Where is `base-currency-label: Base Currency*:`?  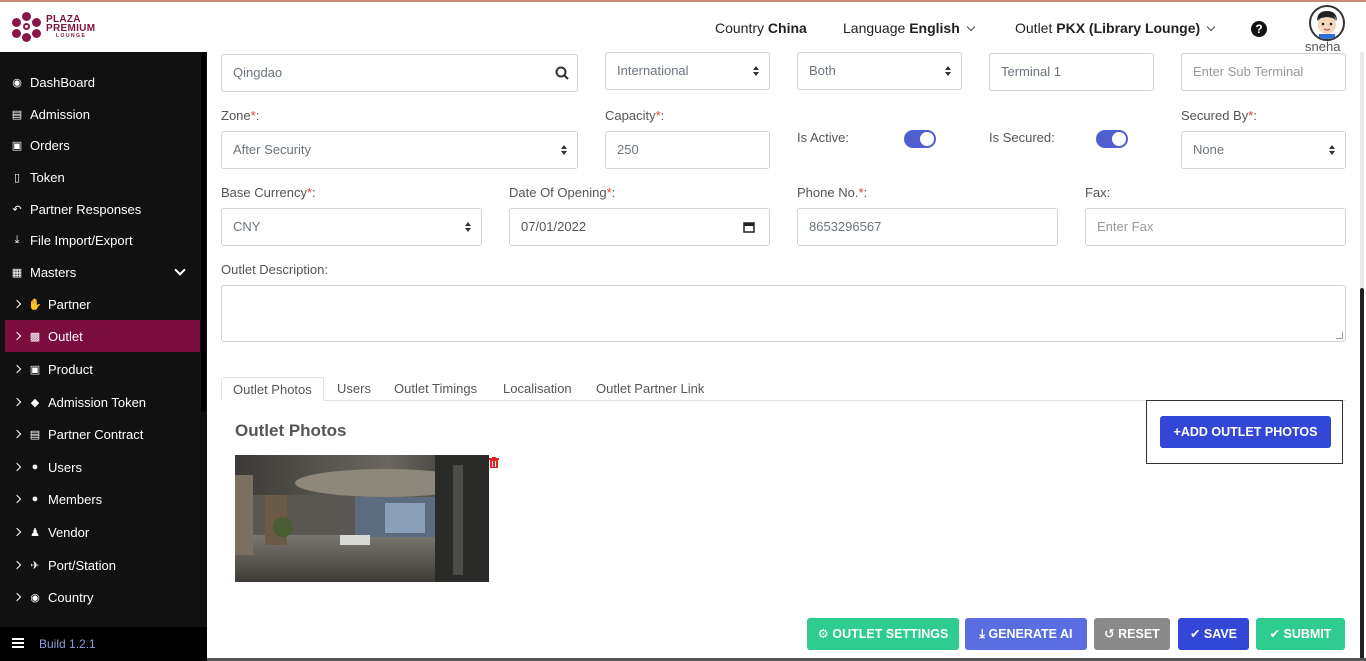 base-currency-label: Base Currency*: is located at coordinates (268, 192).